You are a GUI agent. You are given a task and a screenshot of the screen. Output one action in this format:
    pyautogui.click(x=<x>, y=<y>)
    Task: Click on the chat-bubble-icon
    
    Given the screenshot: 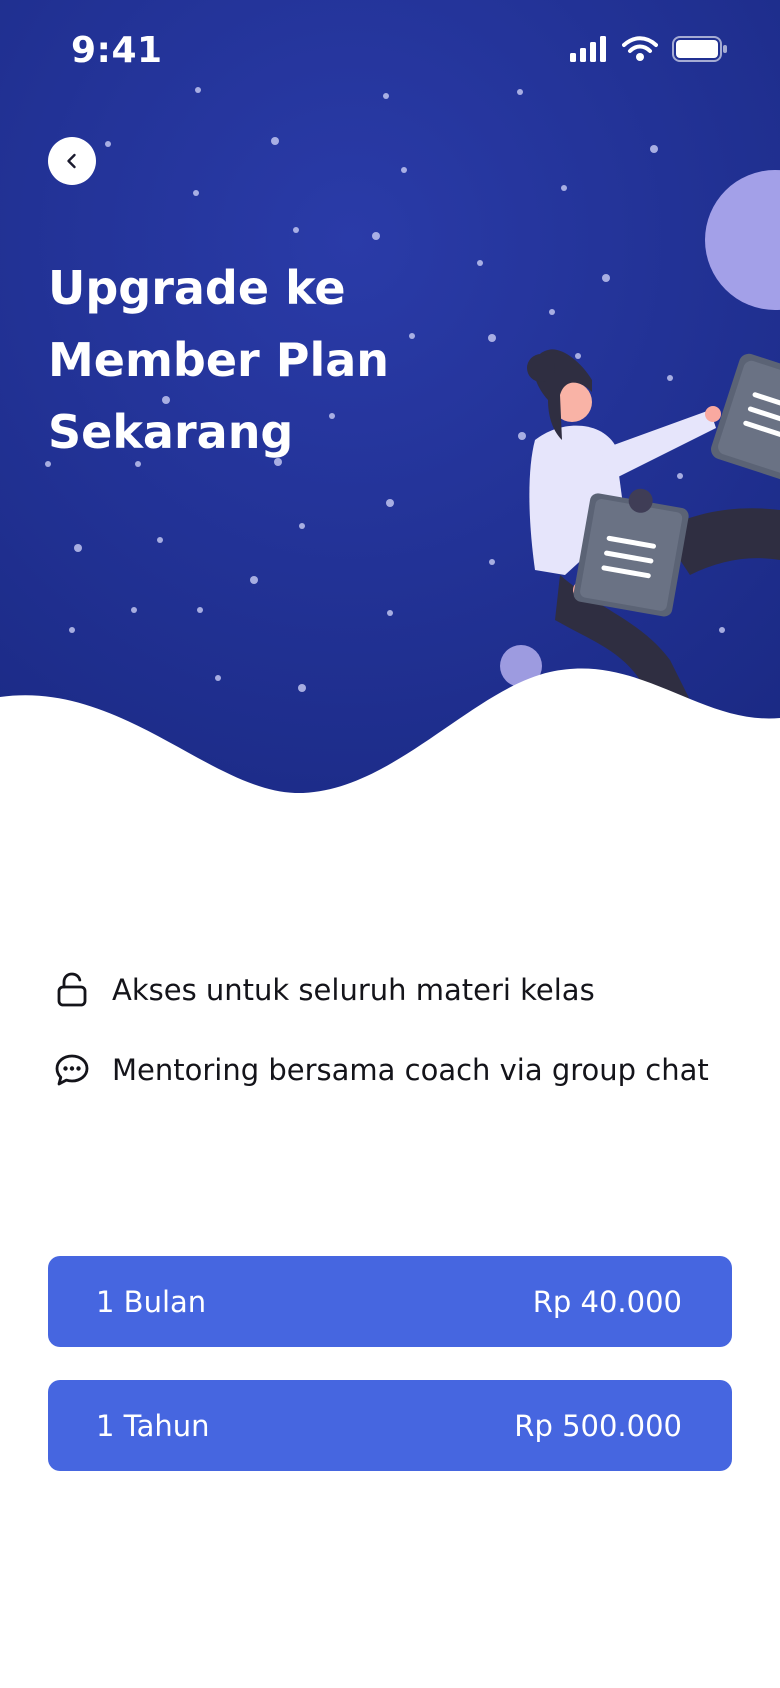 What is the action you would take?
    pyautogui.click(x=72, y=1070)
    